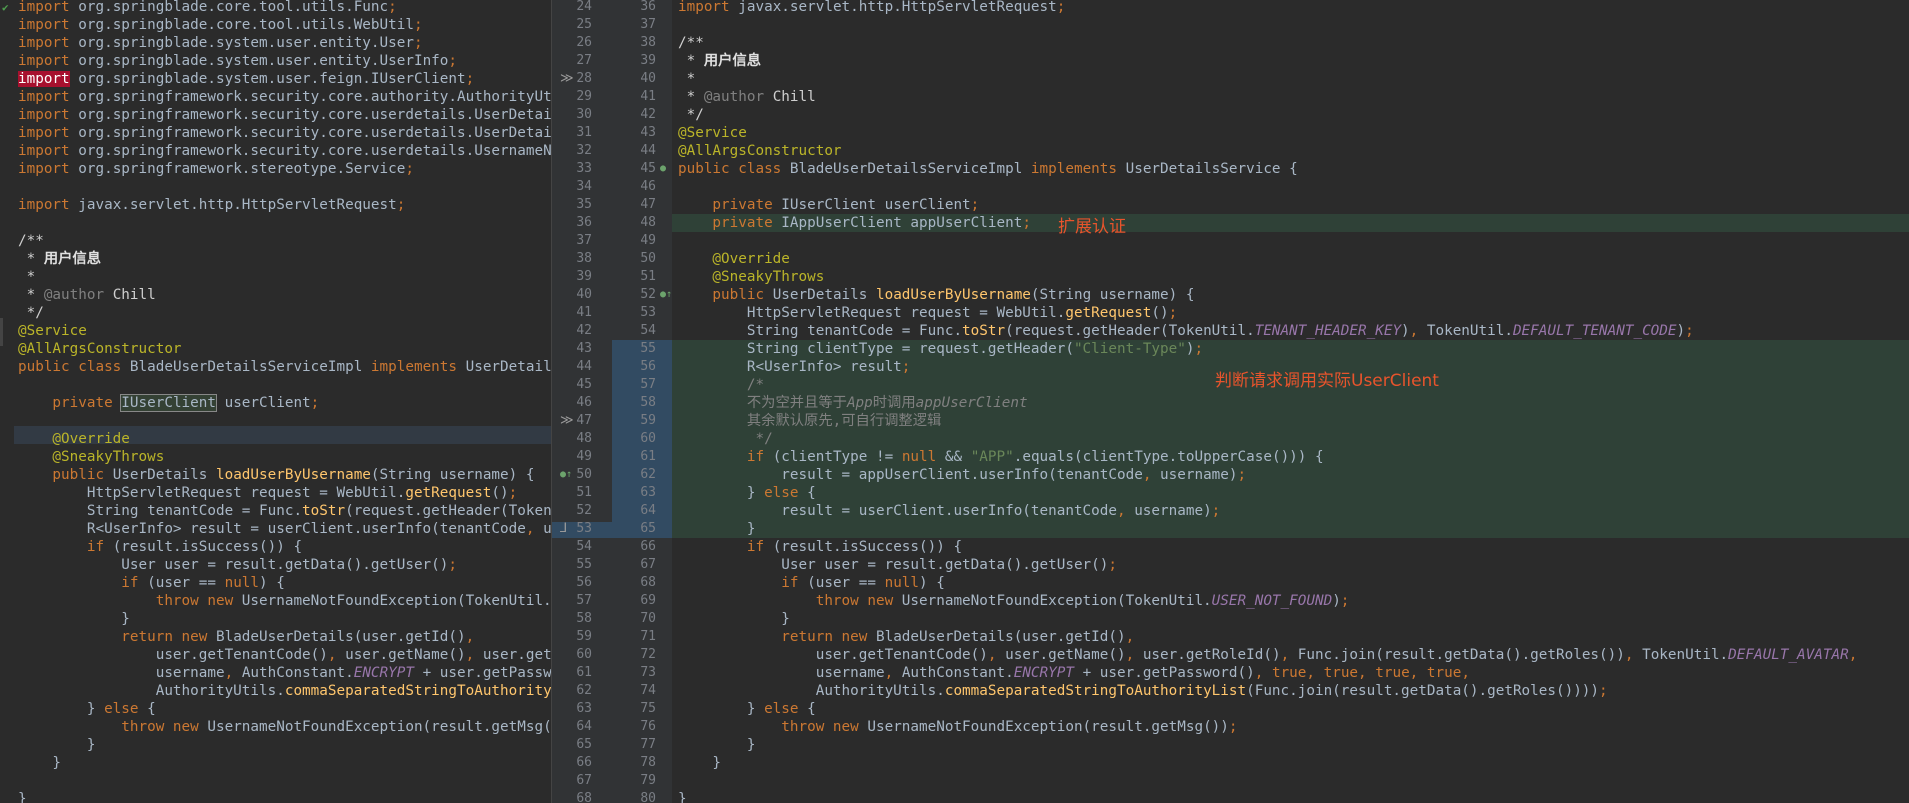 The width and height of the screenshot is (1909, 803). I want to click on left-line-number: 46, so click(584, 402).